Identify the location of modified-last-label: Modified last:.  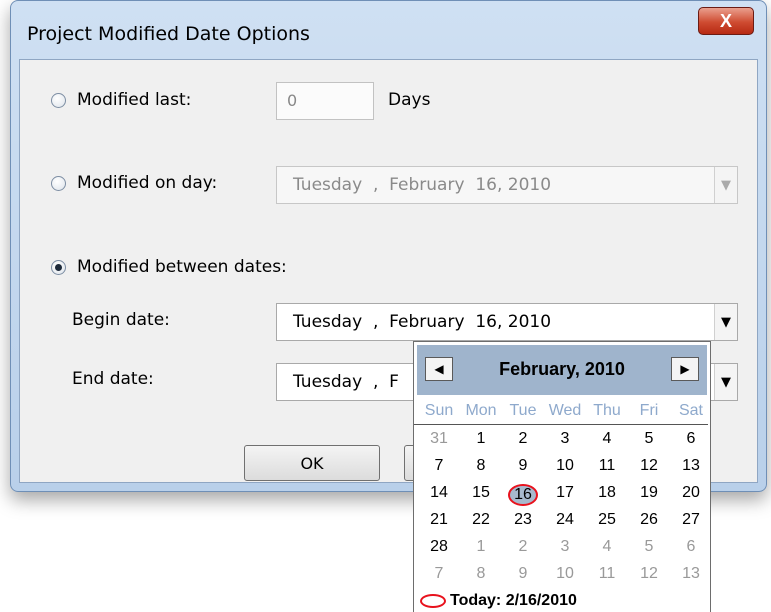
(134, 100).